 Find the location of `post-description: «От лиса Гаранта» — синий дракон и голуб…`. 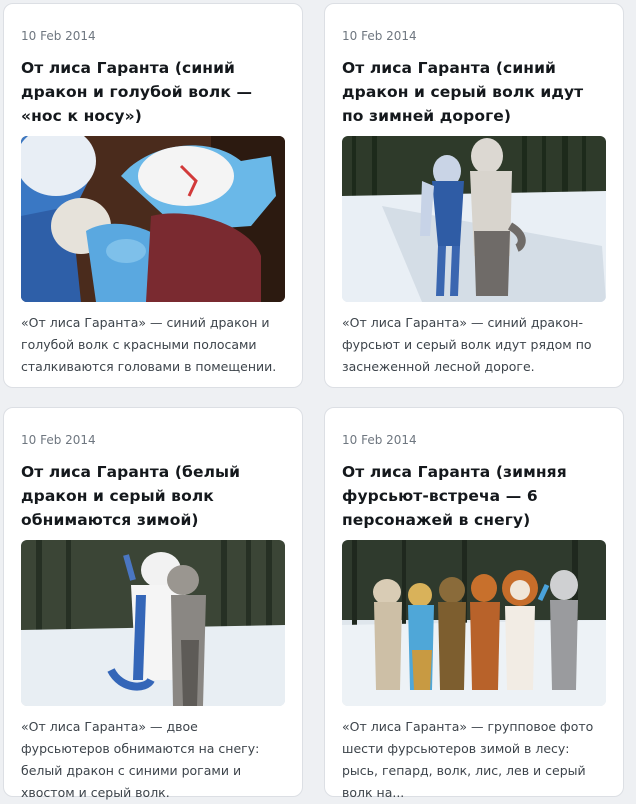

post-description: «От лиса Гаранта» — синий дракон и голуб… is located at coordinates (149, 344).